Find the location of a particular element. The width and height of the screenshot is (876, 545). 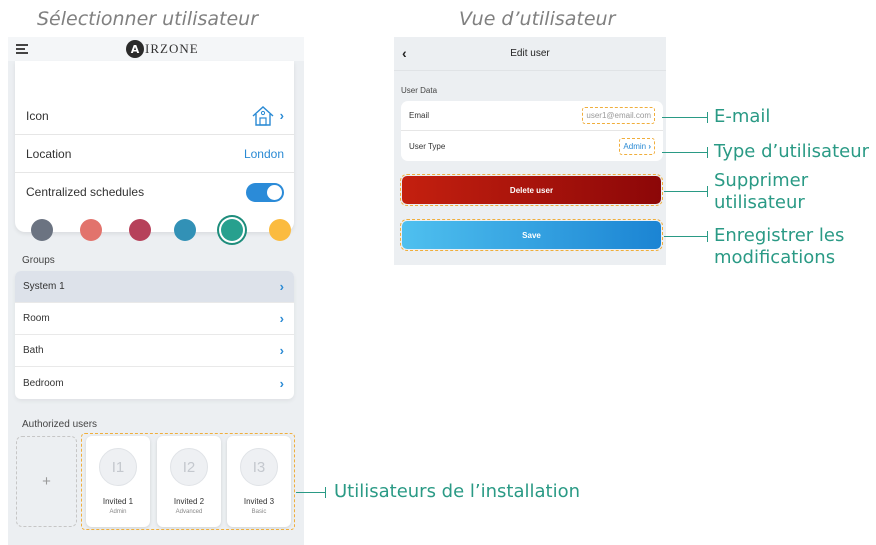

location-row: Location London is located at coordinates (154, 154).